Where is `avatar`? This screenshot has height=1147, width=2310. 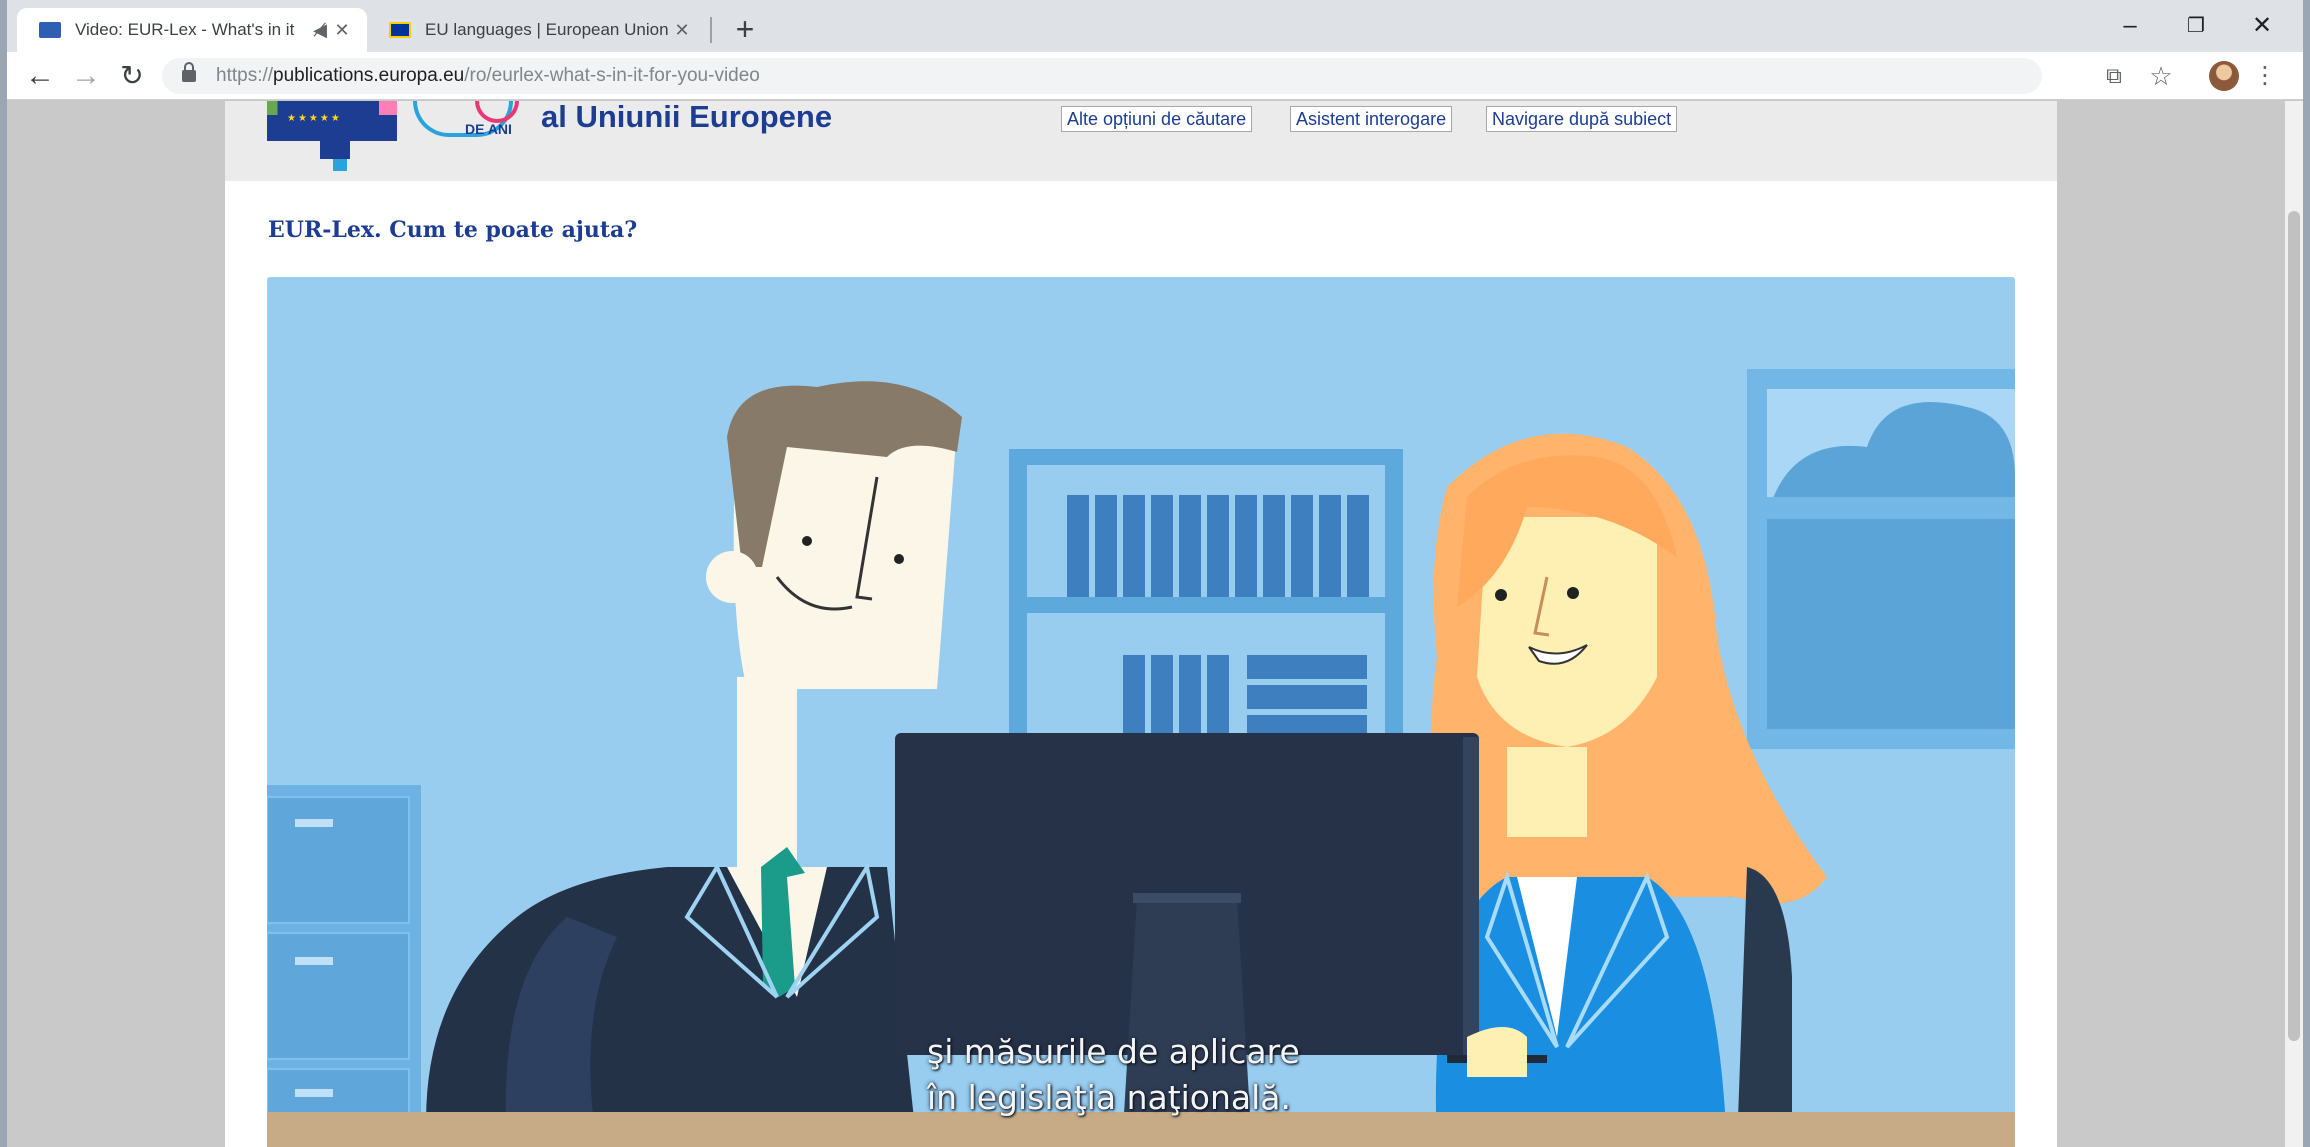
avatar is located at coordinates (2224, 76).